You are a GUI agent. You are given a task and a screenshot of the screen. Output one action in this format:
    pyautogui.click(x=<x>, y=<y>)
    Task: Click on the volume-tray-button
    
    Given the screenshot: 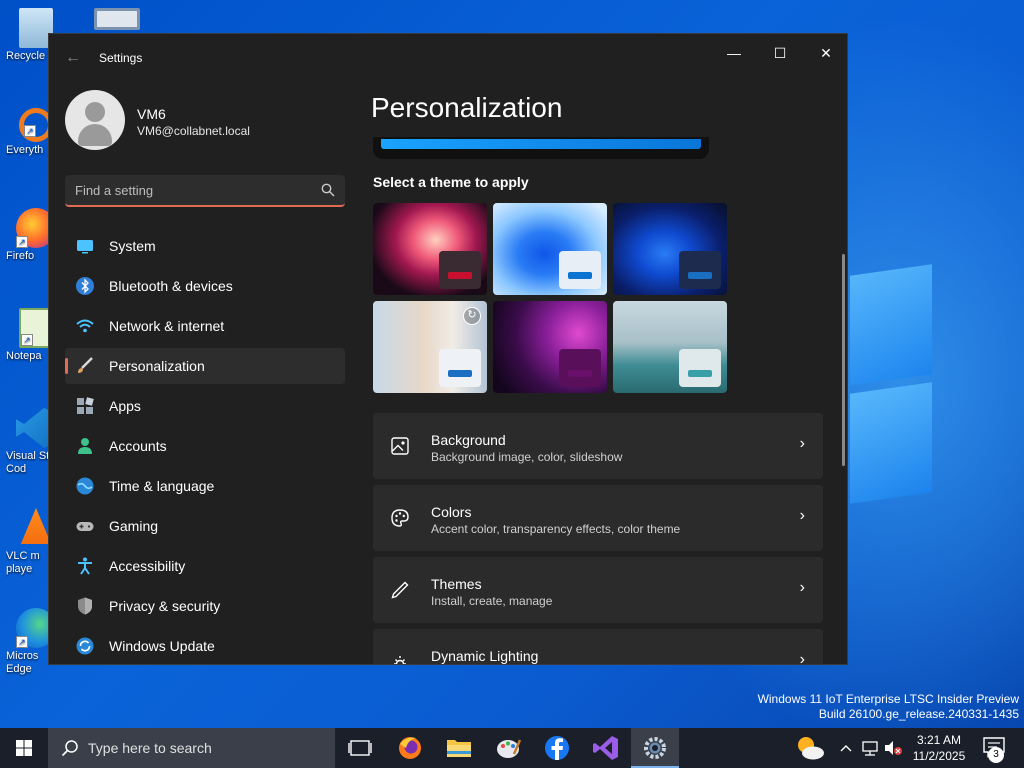 What is the action you would take?
    pyautogui.click(x=893, y=748)
    